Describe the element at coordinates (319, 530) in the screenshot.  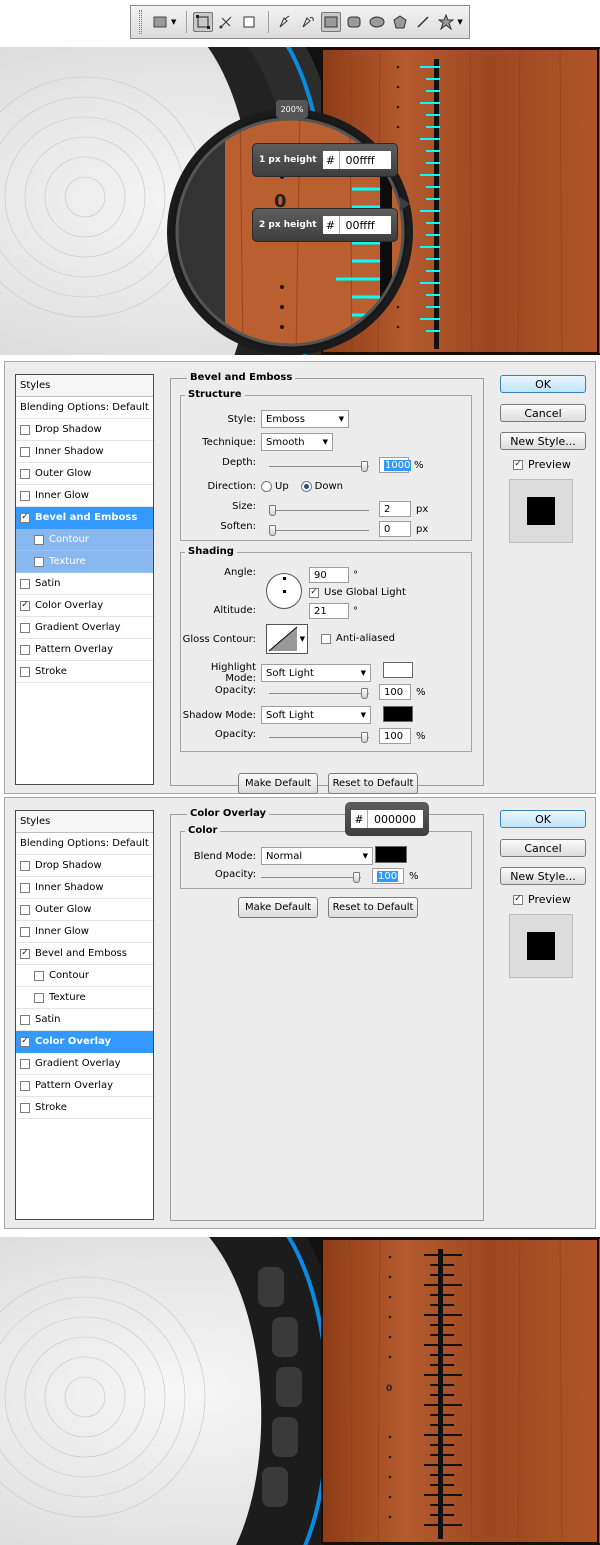
I see `soften-slider` at that location.